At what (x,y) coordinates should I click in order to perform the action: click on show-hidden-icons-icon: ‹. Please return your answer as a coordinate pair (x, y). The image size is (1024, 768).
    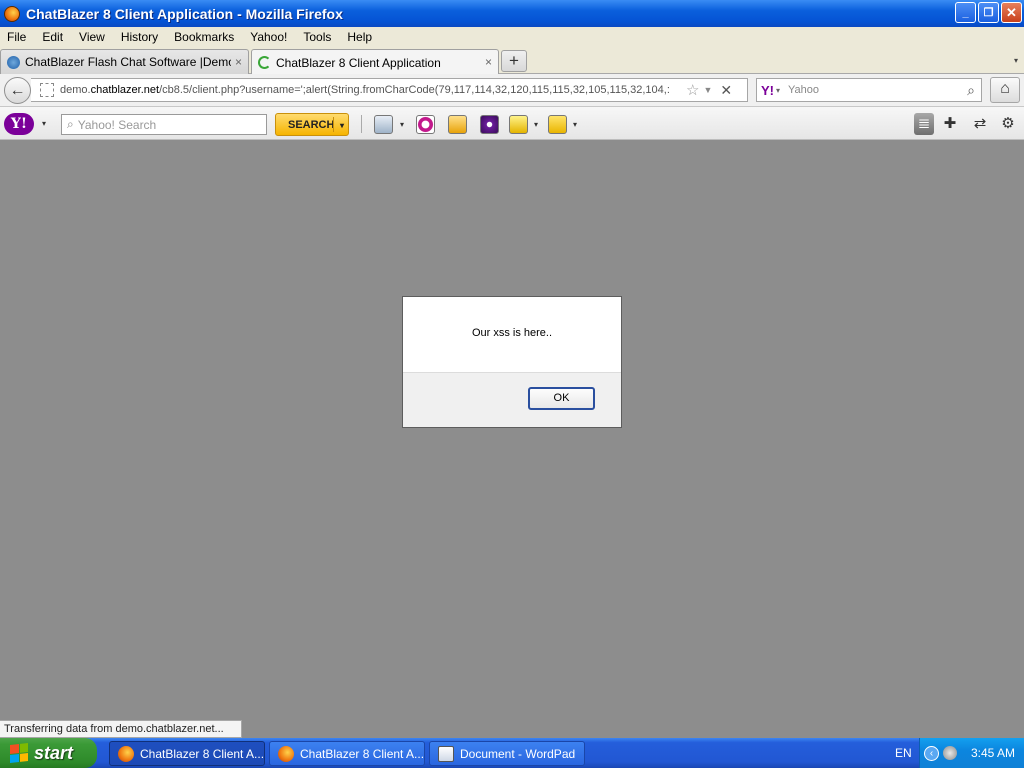
    Looking at the image, I should click on (931, 753).